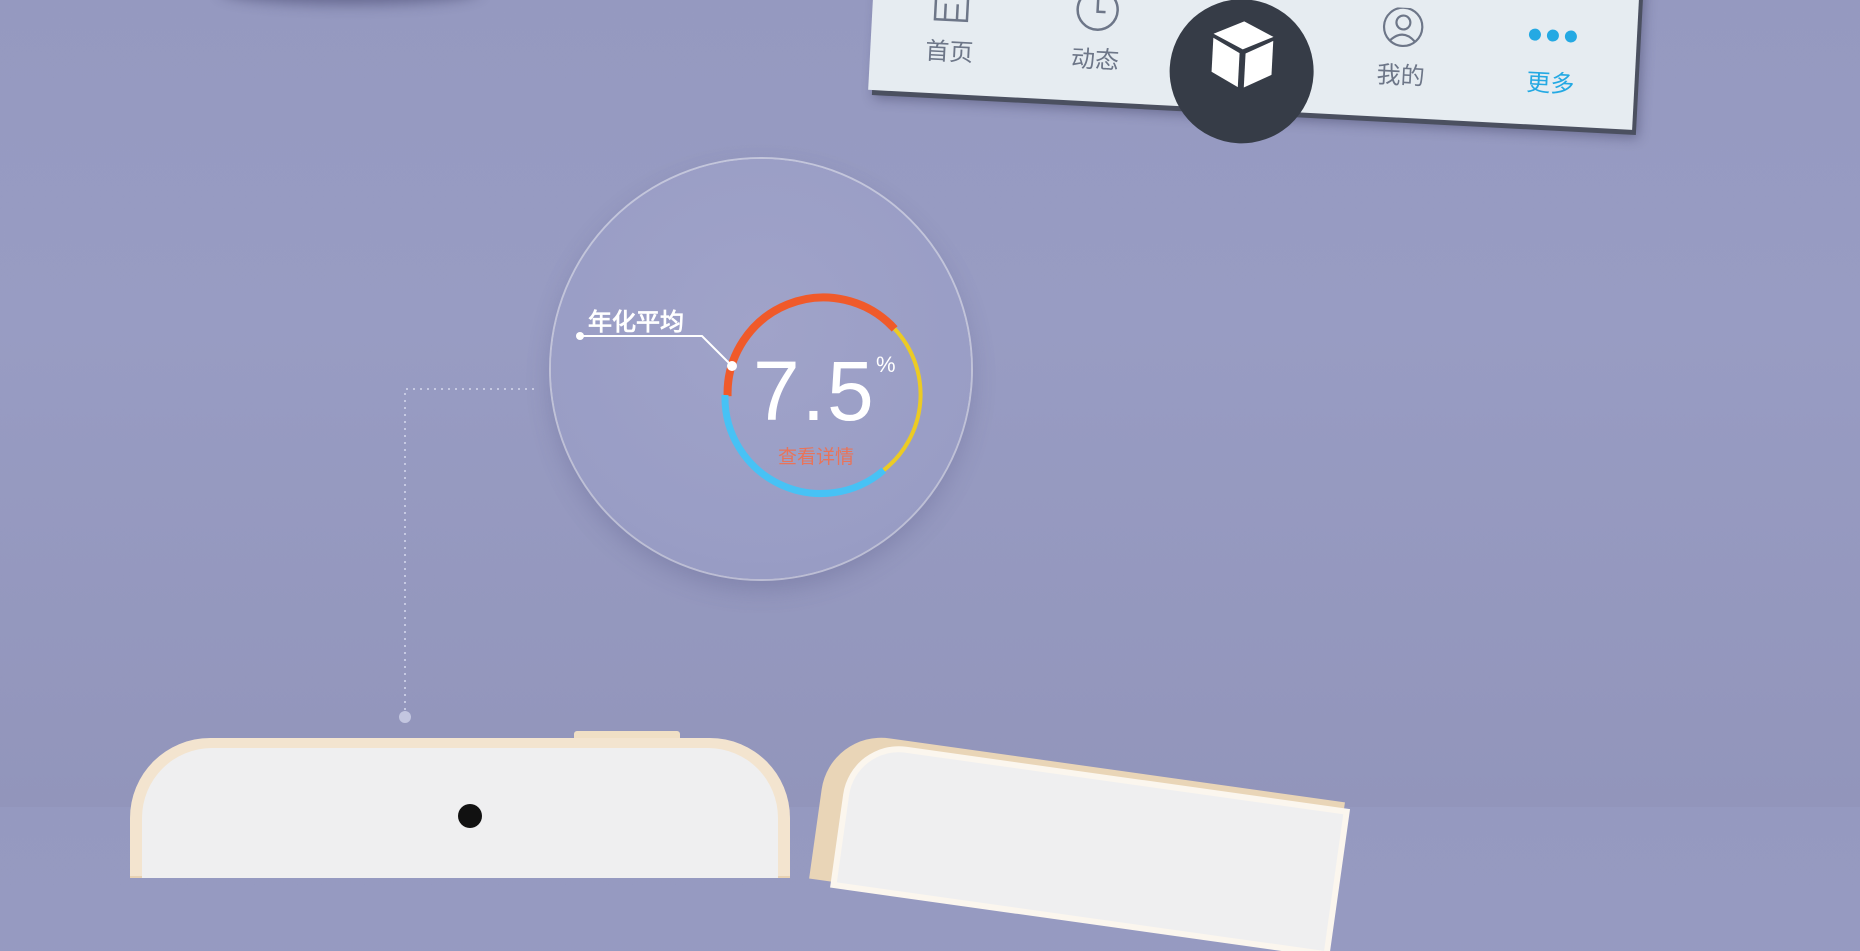 This screenshot has width=1860, height=951. I want to click on view-details-link: 查看详情, so click(816, 455).